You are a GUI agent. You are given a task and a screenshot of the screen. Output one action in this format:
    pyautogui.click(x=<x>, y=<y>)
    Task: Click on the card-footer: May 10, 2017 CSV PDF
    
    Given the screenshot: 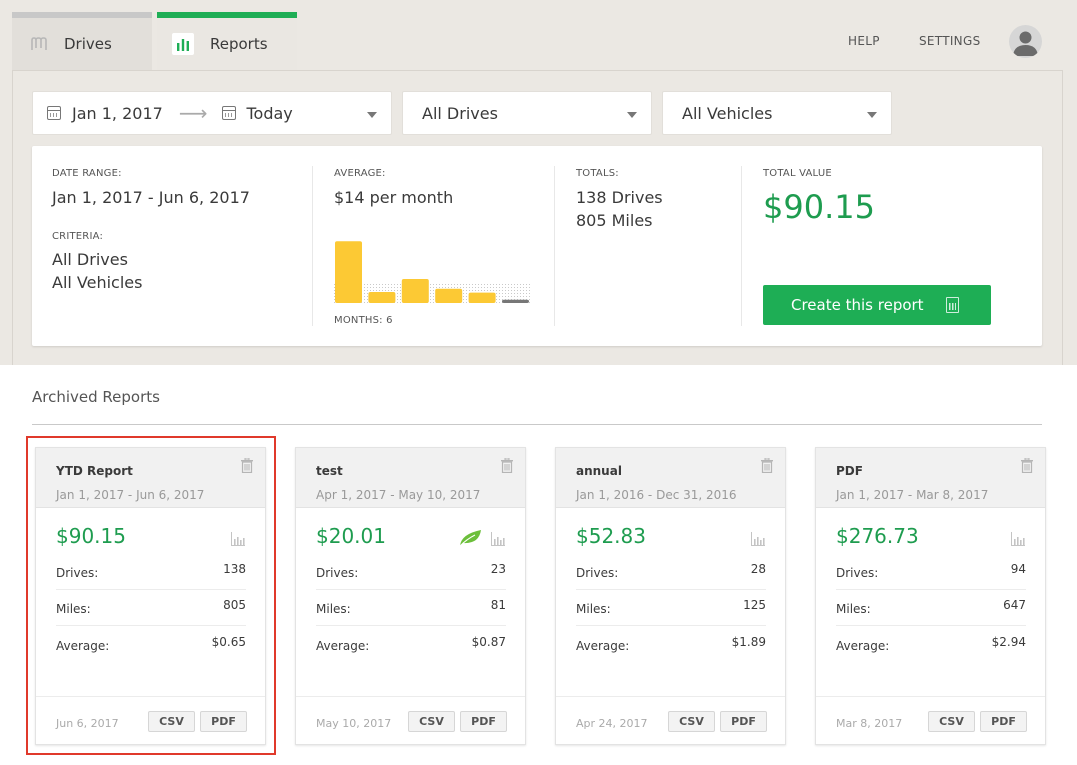 What is the action you would take?
    pyautogui.click(x=410, y=720)
    